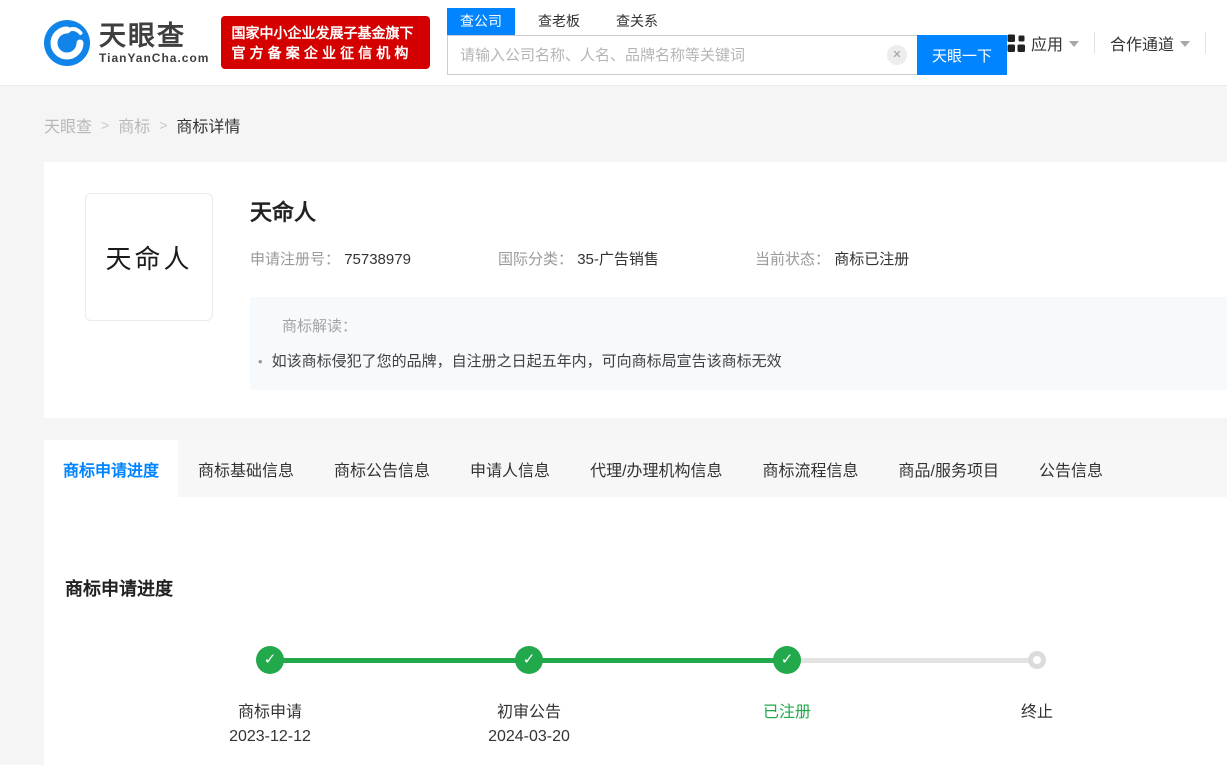 The image size is (1227, 765). I want to click on trademark-image: 天命人, so click(149, 257).